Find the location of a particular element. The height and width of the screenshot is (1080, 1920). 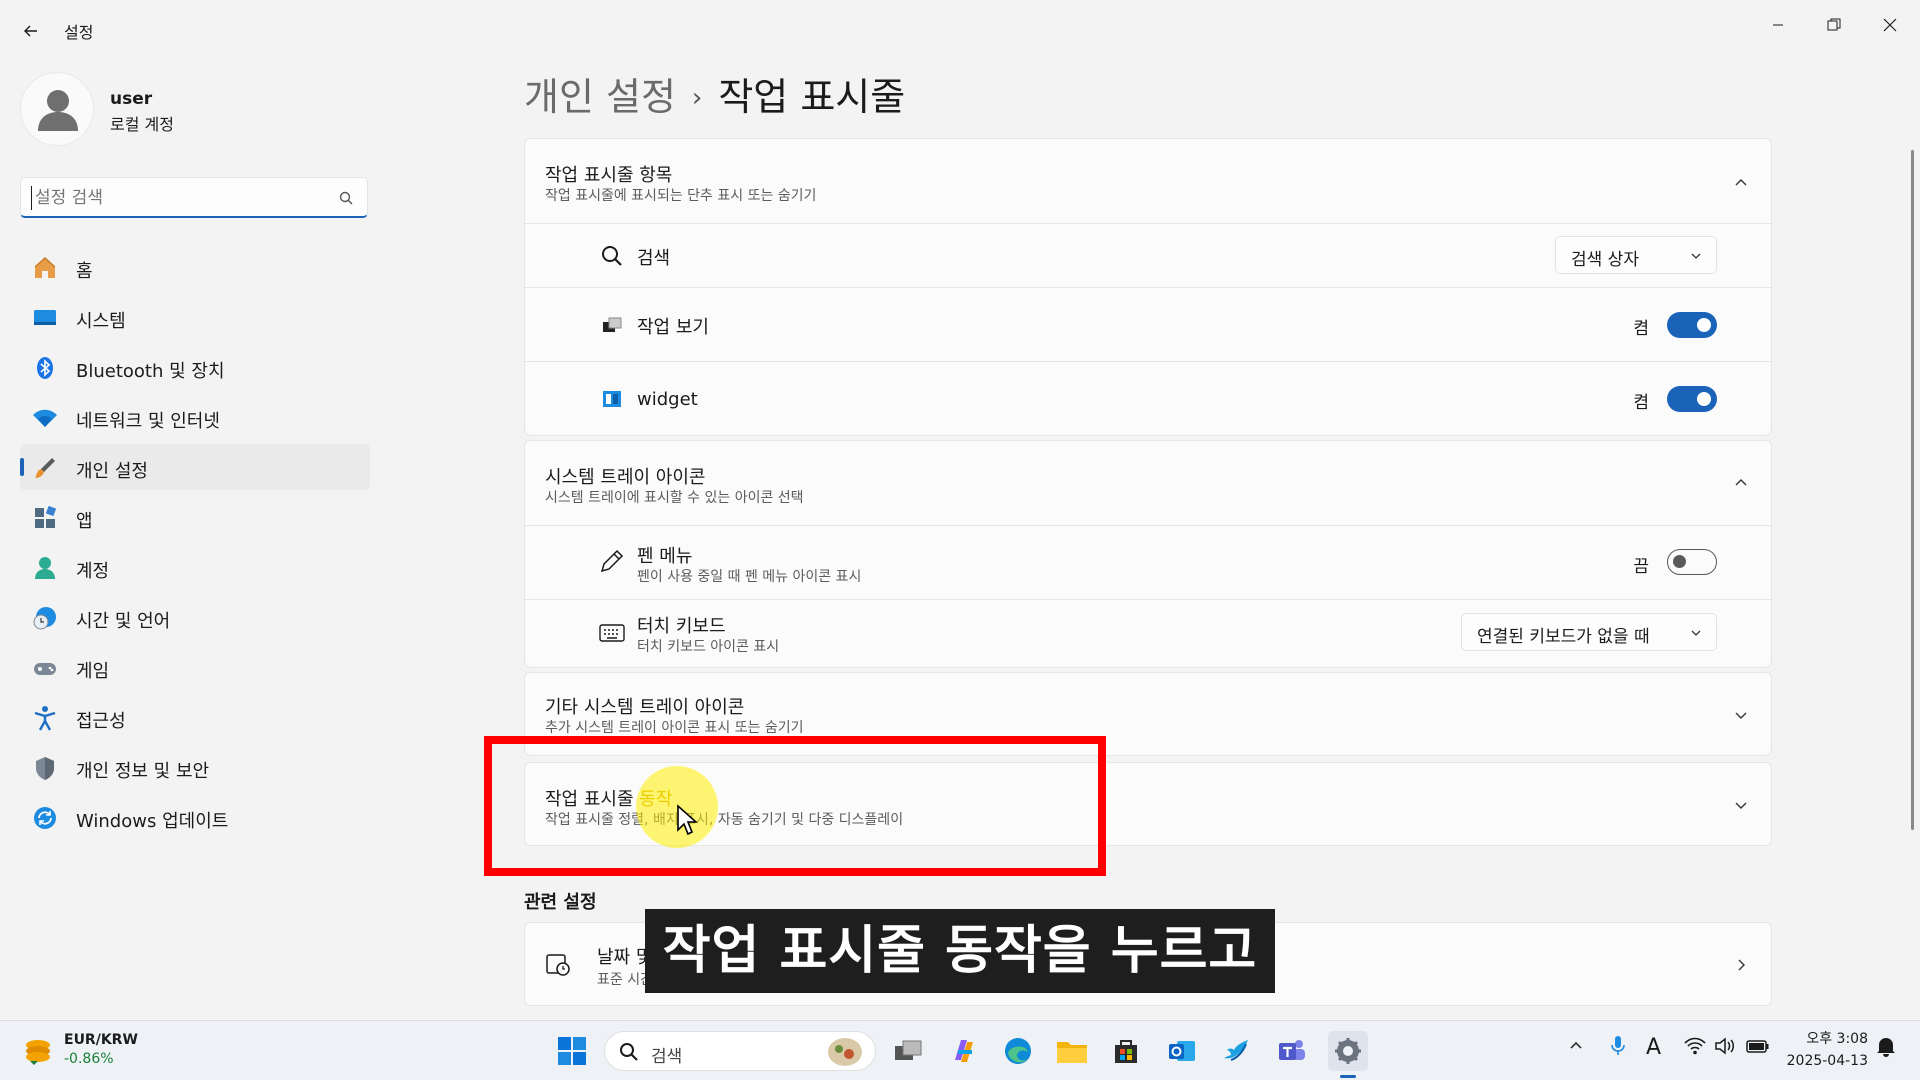

settings-search is located at coordinates (194, 197).